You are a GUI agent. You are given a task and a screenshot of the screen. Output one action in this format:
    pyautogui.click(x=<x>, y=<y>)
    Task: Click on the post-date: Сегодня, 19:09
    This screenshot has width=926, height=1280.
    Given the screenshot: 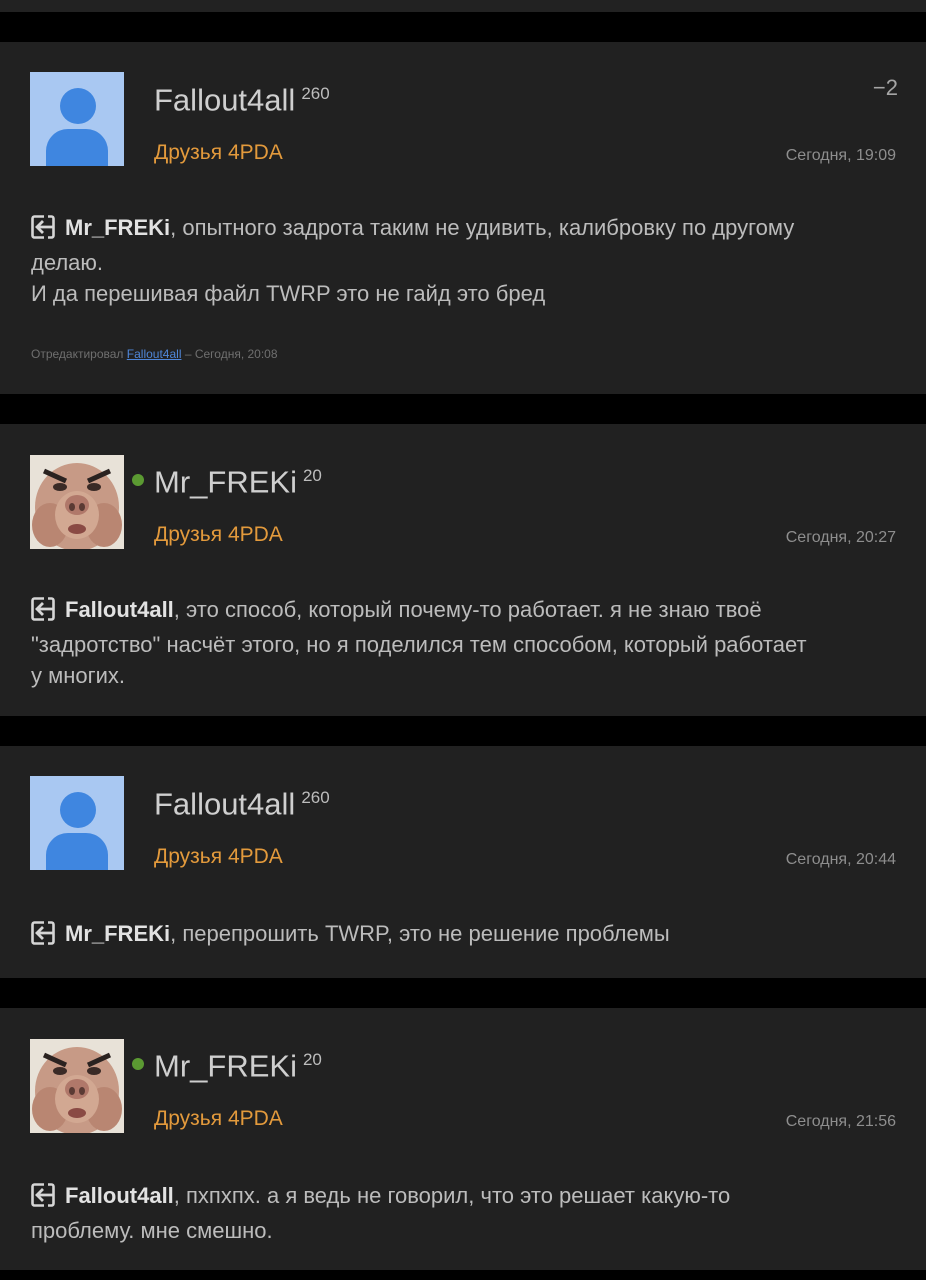 What is the action you would take?
    pyautogui.click(x=840, y=155)
    